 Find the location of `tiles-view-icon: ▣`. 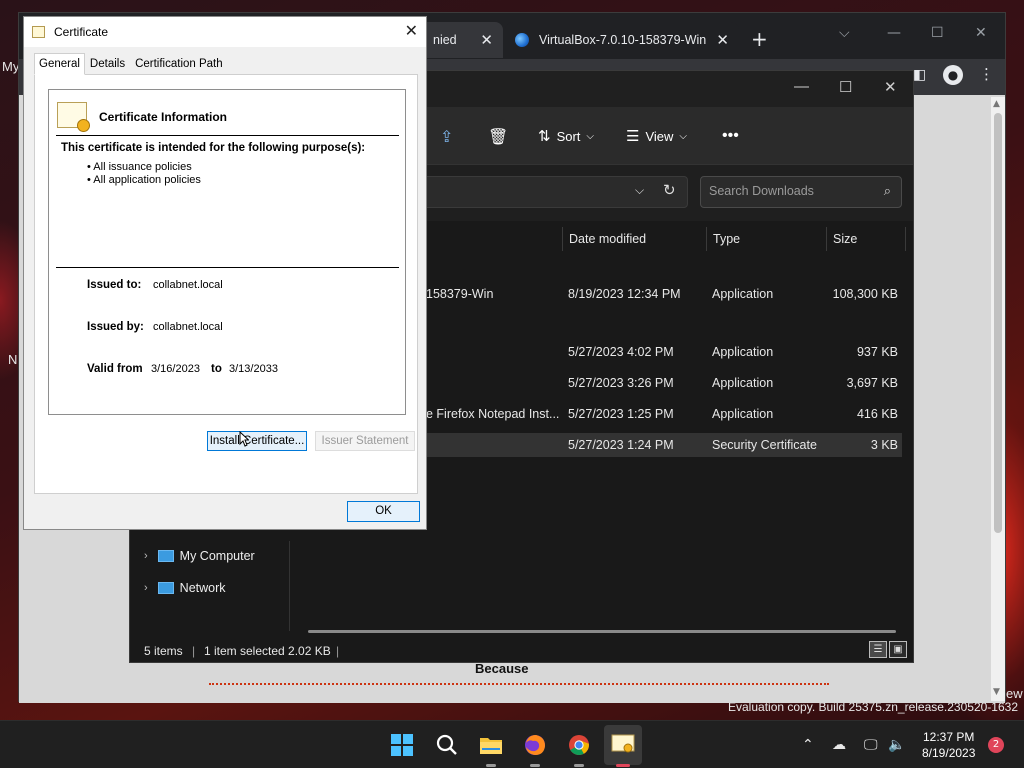

tiles-view-icon: ▣ is located at coordinates (898, 649).